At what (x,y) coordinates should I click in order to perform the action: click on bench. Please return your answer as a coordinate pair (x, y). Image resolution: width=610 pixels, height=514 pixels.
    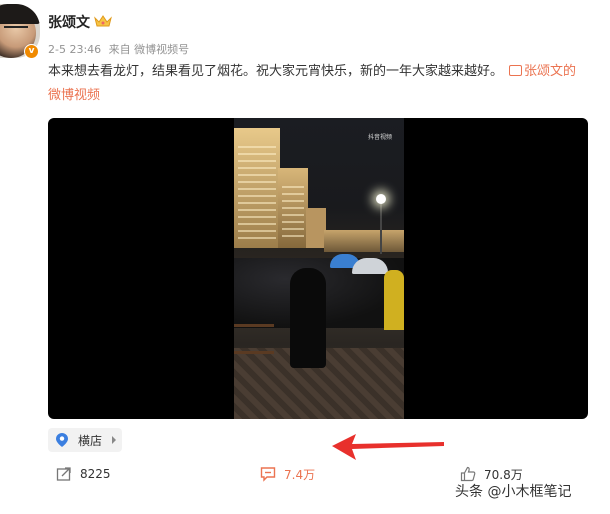
    Looking at the image, I should click on (254, 339).